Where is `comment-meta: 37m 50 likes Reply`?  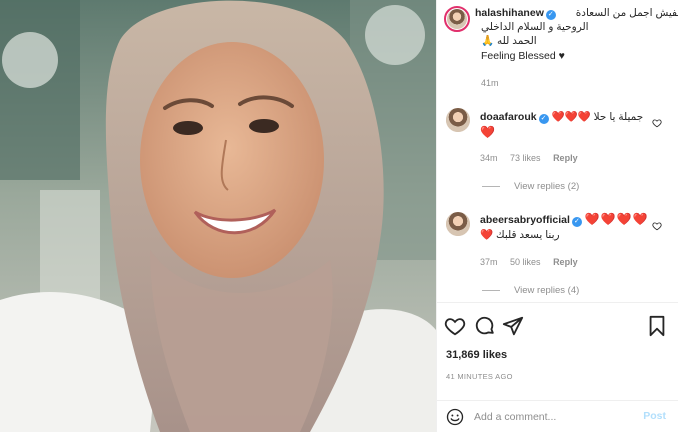 comment-meta: 37m 50 likes Reply is located at coordinates (534, 262).